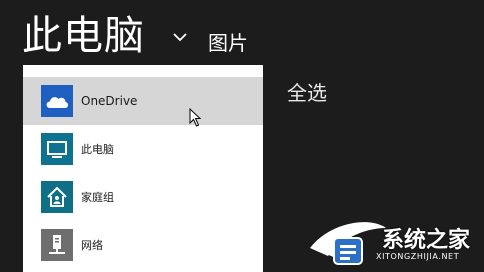 The width and height of the screenshot is (484, 272). What do you see at coordinates (57, 101) in the screenshot?
I see `onedrive-cloud-icon` at bounding box center [57, 101].